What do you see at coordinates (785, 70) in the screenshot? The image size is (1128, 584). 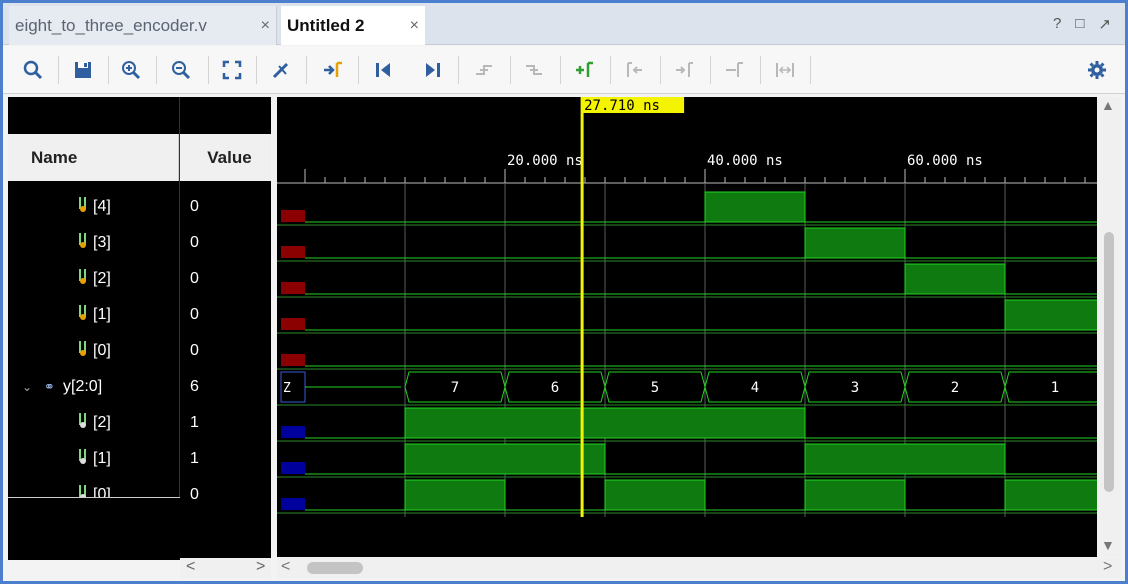 I see `snap-icon` at bounding box center [785, 70].